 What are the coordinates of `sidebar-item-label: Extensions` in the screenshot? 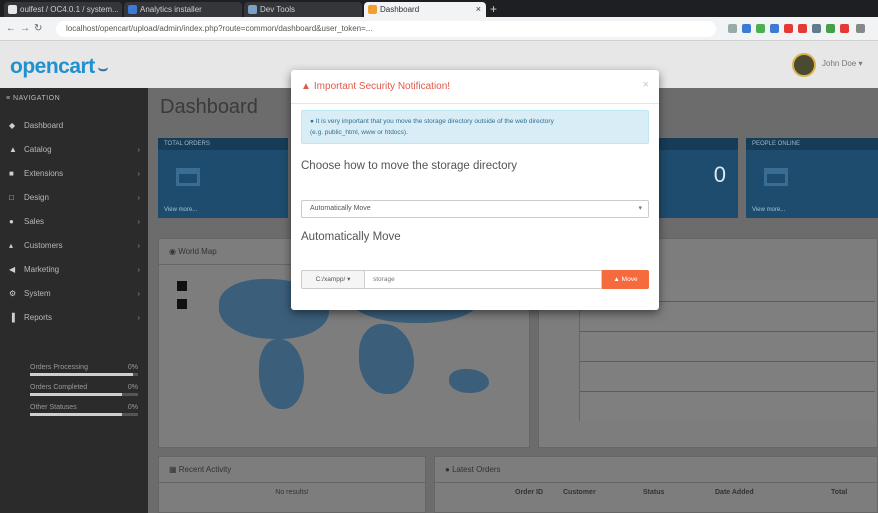 It's located at (44, 173).